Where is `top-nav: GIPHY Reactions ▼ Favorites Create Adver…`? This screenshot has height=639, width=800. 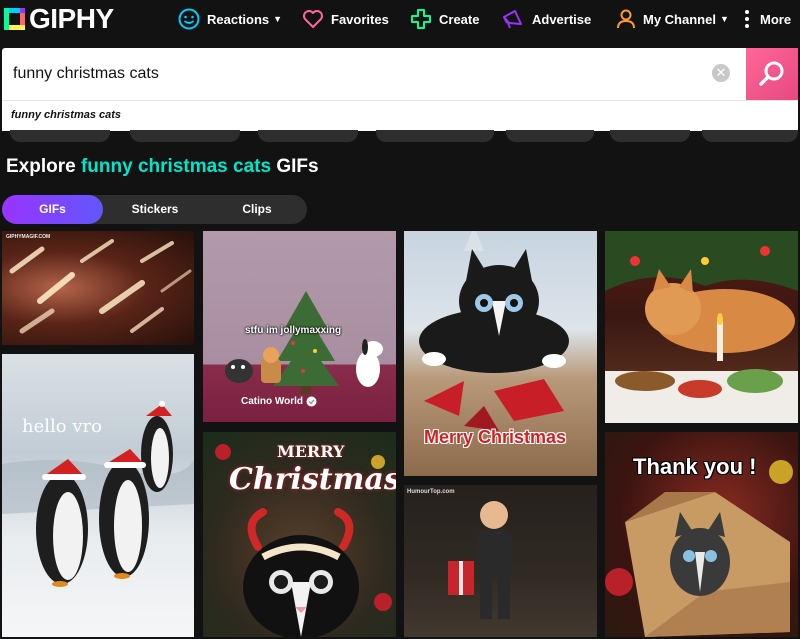 top-nav: GIPHY Reactions ▼ Favorites Create Adver… is located at coordinates (400, 19).